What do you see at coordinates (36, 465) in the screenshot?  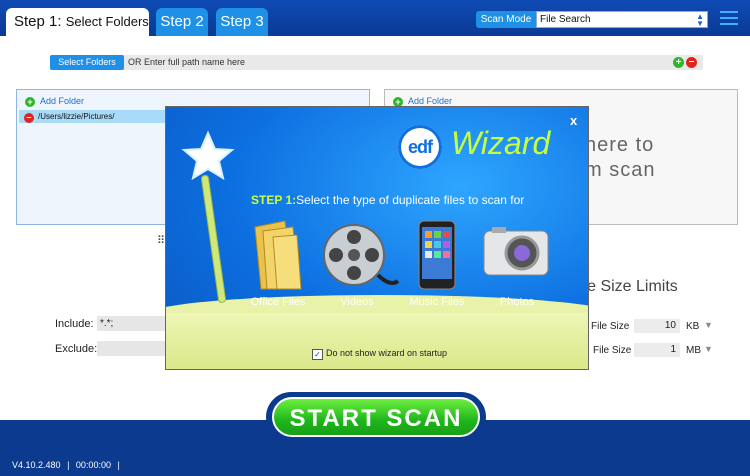 I see `version-text: V4.10.2.480` at bounding box center [36, 465].